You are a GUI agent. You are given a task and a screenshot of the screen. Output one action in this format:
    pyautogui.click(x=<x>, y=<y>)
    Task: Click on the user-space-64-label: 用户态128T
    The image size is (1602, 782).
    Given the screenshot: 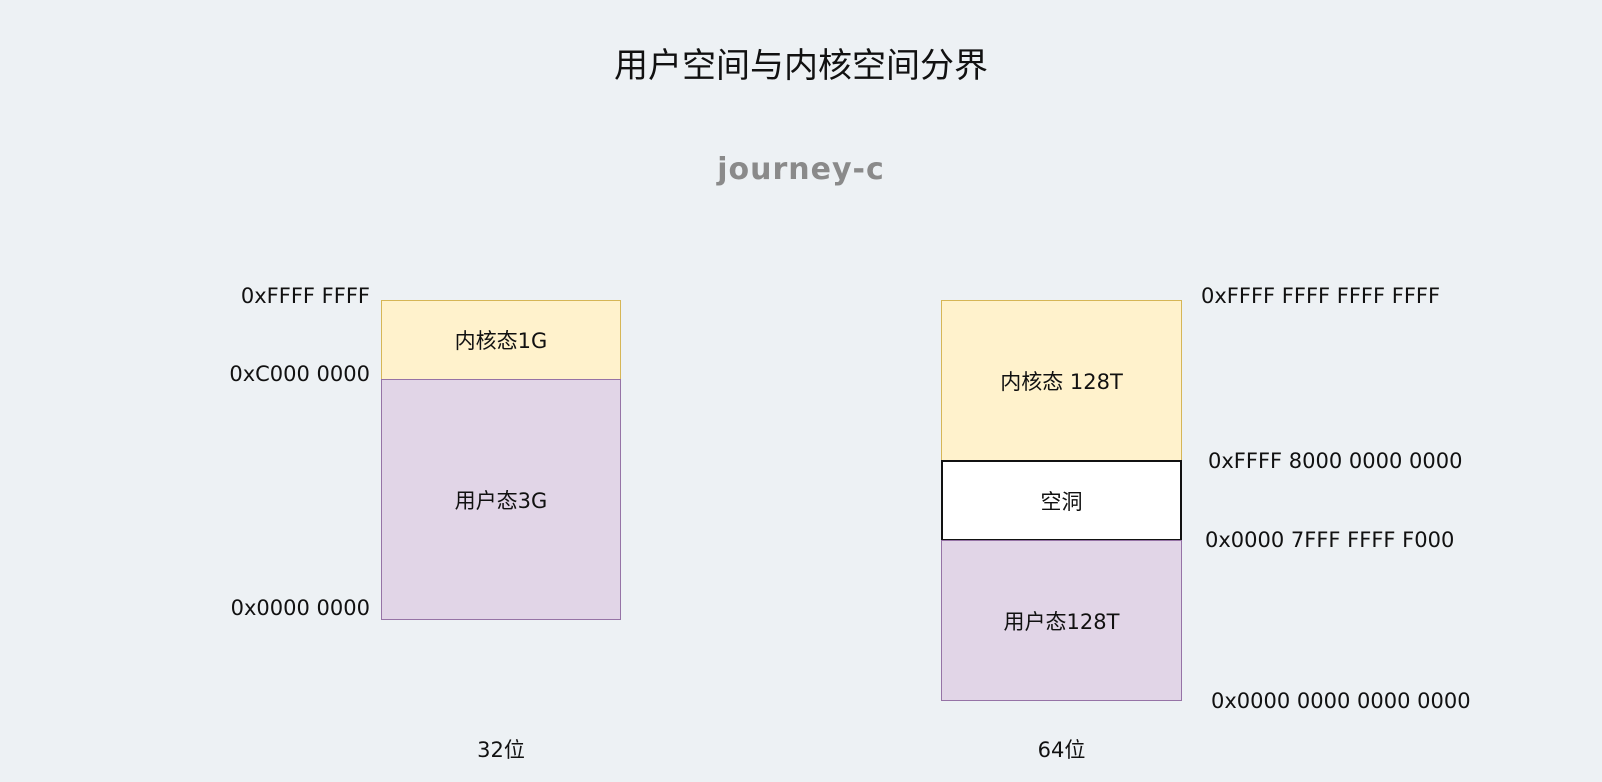 What is the action you would take?
    pyautogui.click(x=1061, y=621)
    